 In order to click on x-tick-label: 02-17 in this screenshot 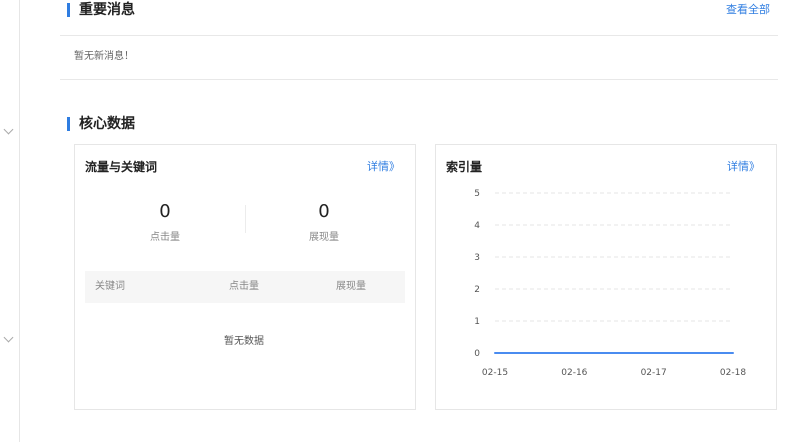, I will do `click(654, 373)`.